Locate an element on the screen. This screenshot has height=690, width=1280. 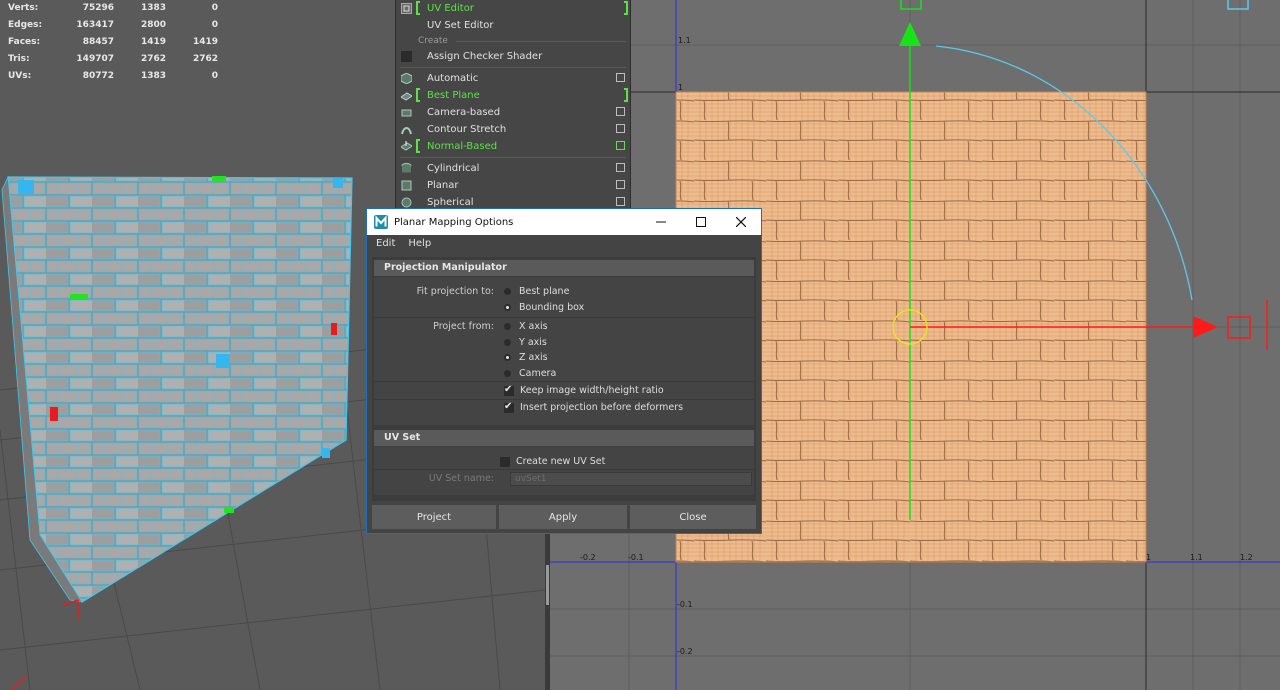
radio-y-axis: Y axis is located at coordinates (525, 342).